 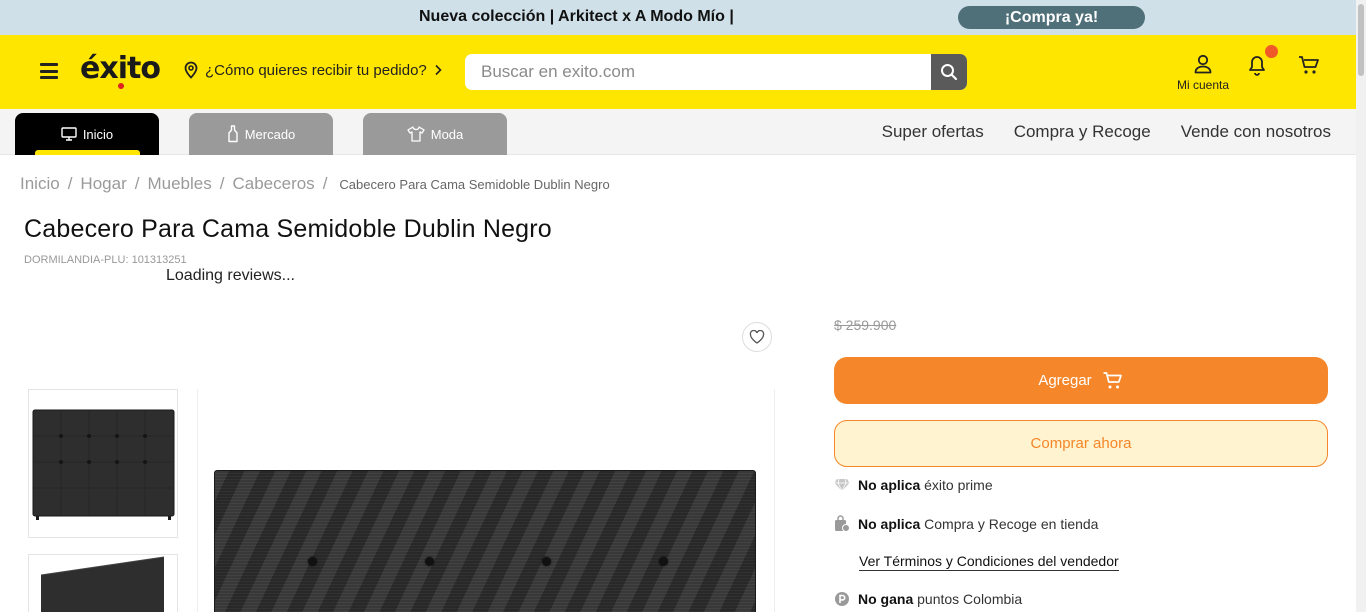 I want to click on favorite-button, so click(x=757, y=337).